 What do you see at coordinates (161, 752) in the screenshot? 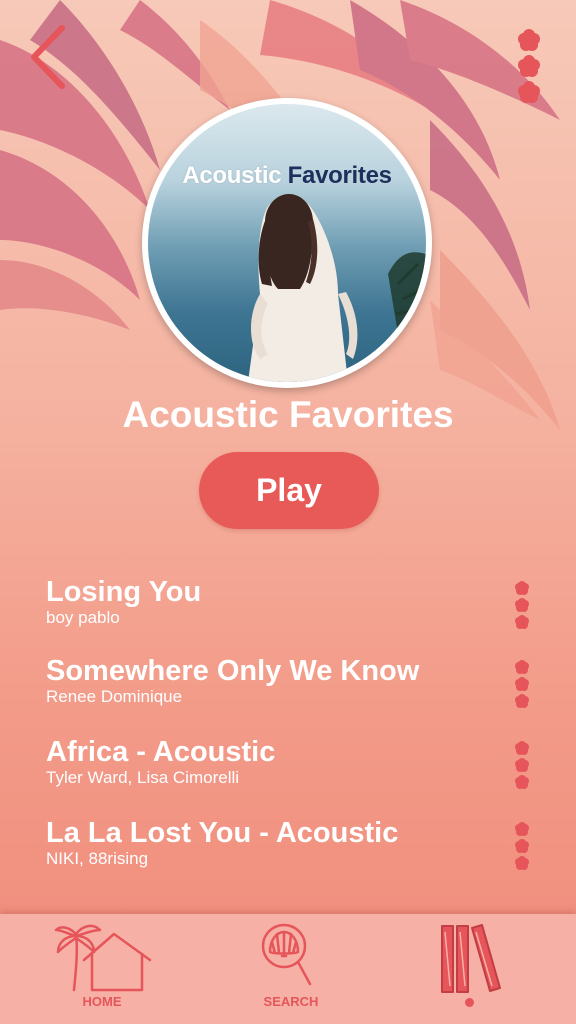
I see `track-title: Africa - Acoustic` at bounding box center [161, 752].